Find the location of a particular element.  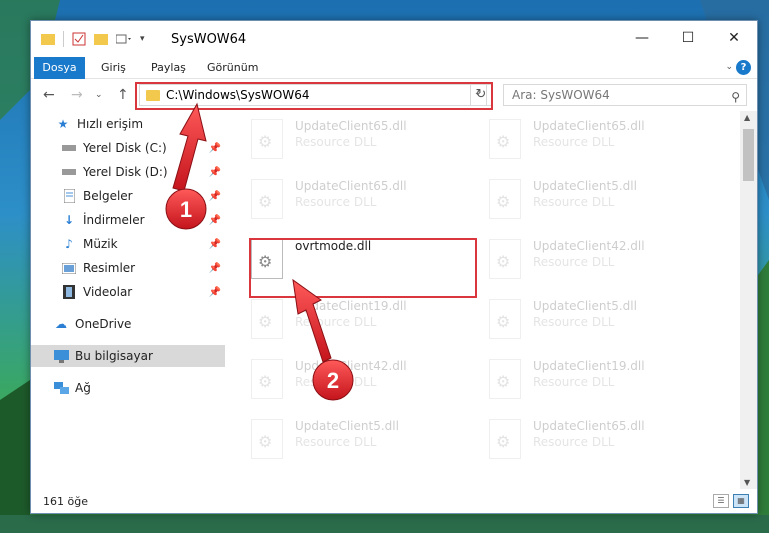

scroll-up-icon: ▲ is located at coordinates (747, 117).